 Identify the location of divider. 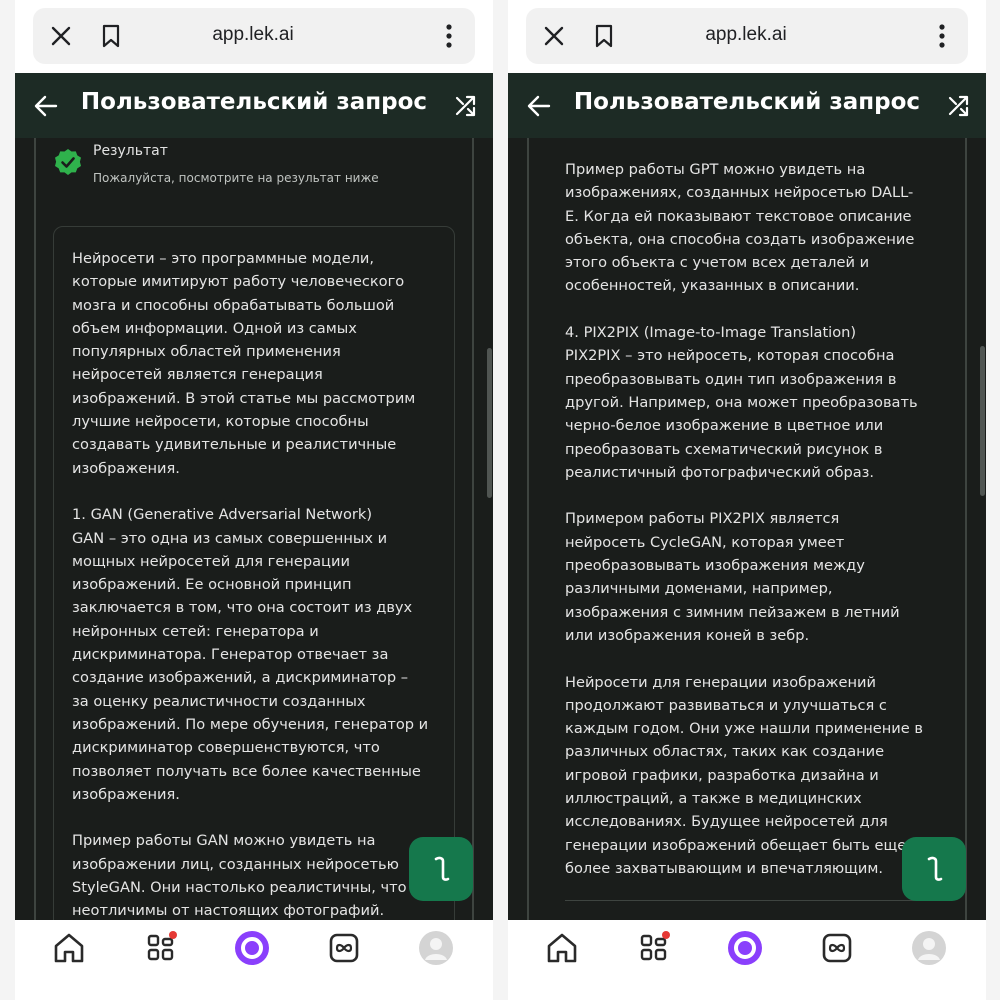
(745, 900).